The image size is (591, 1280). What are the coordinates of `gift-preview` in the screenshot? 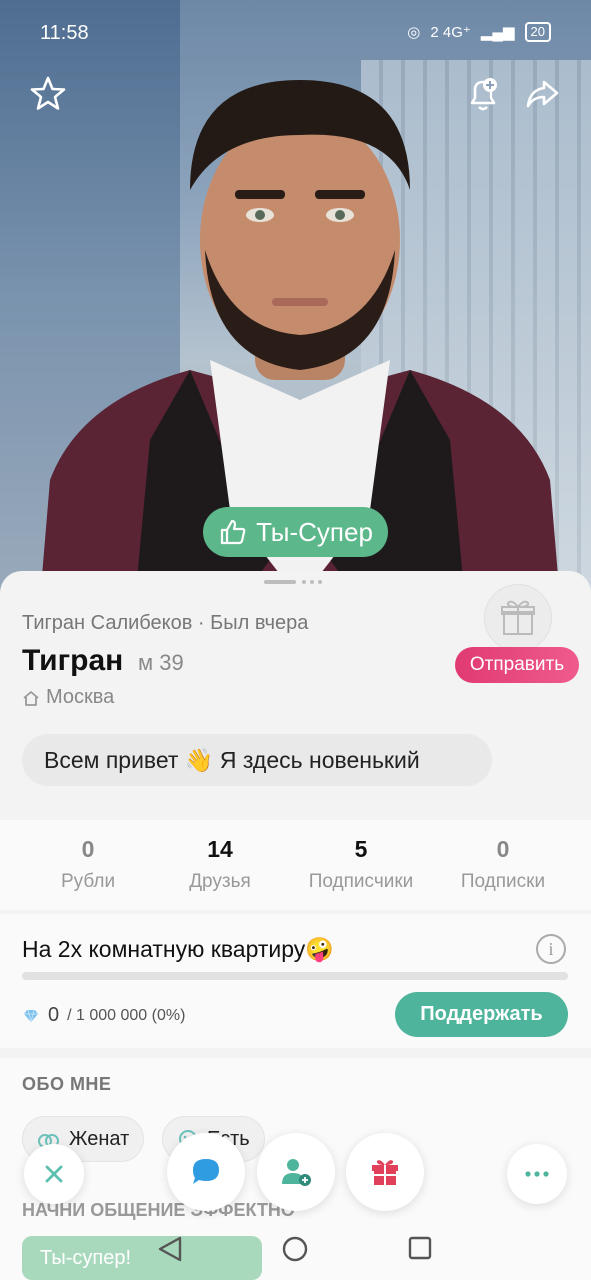 It's located at (518, 618).